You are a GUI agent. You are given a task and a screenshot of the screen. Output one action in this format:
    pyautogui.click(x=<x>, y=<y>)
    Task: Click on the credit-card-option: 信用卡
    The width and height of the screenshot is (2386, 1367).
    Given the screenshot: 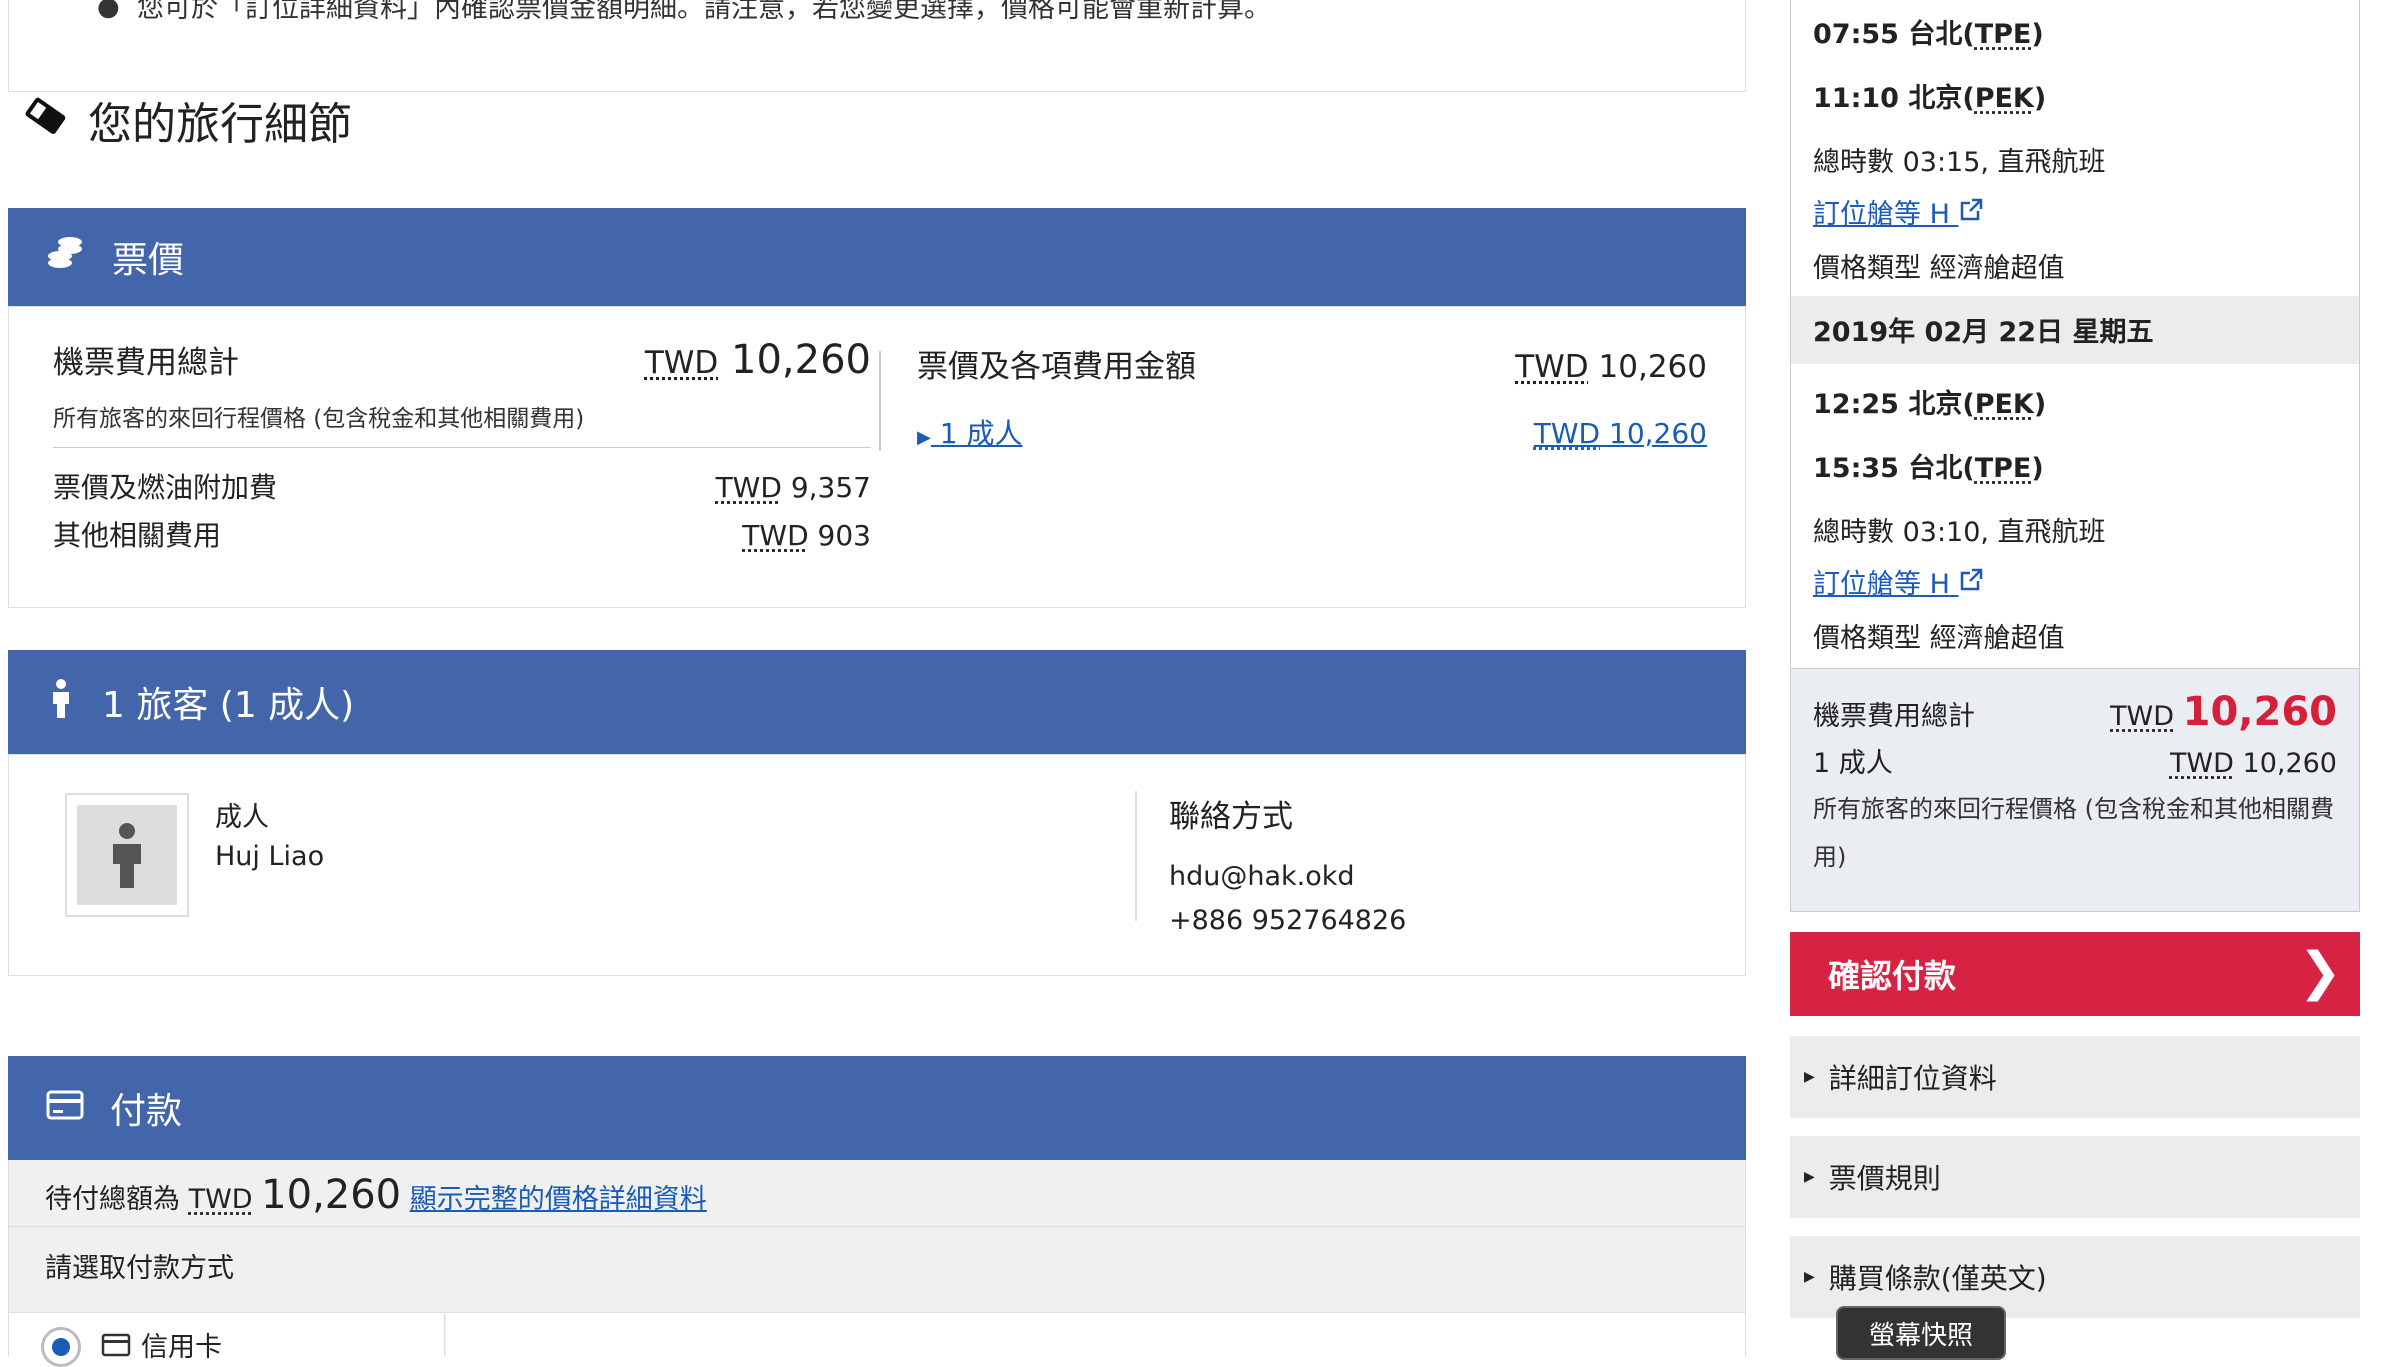 What is the action you would take?
    pyautogui.click(x=161, y=1344)
    